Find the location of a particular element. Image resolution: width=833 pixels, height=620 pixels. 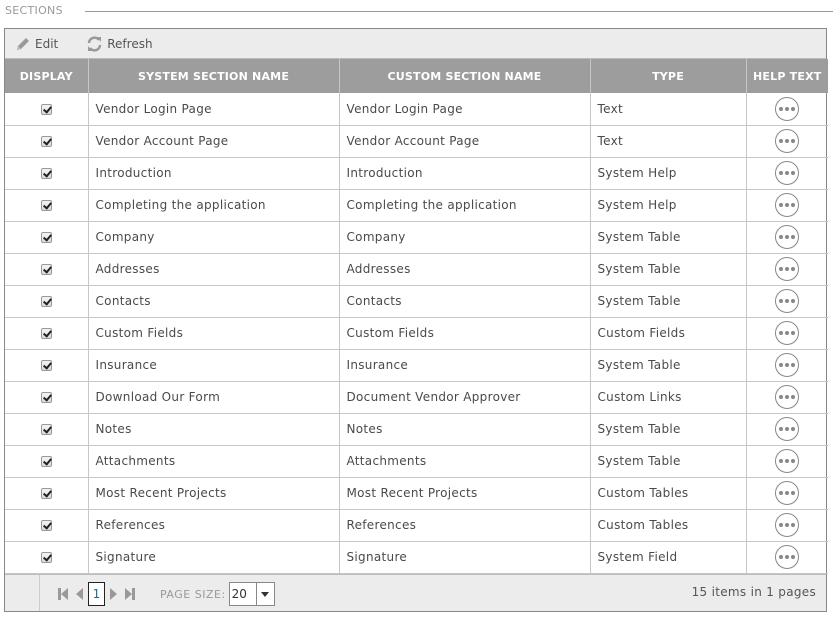

edit-button: Edit is located at coordinates (36, 44).